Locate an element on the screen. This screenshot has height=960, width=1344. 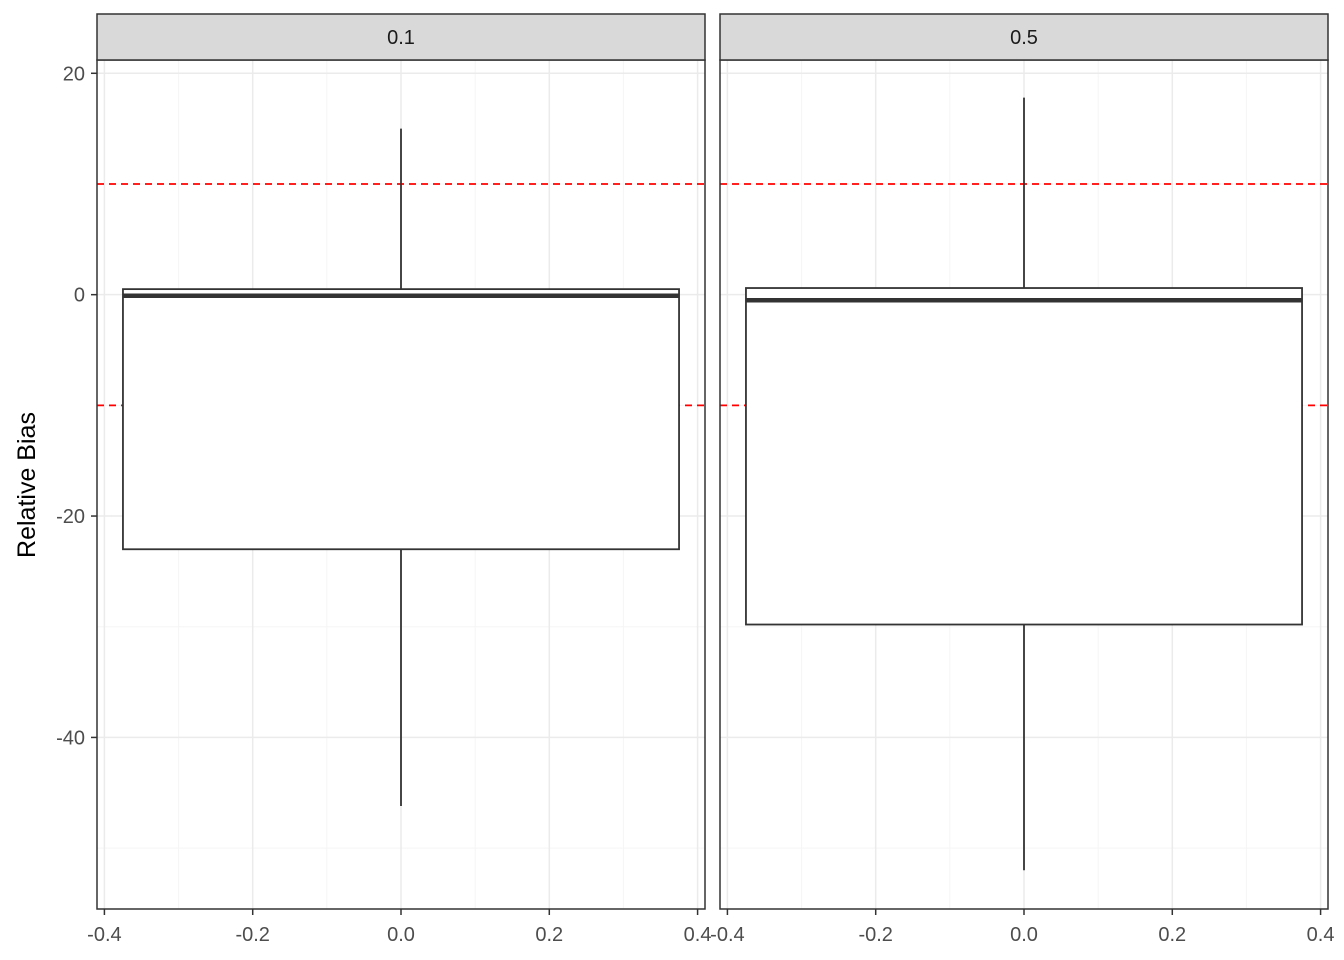
y-tick-label: -40 is located at coordinates (70, 738).